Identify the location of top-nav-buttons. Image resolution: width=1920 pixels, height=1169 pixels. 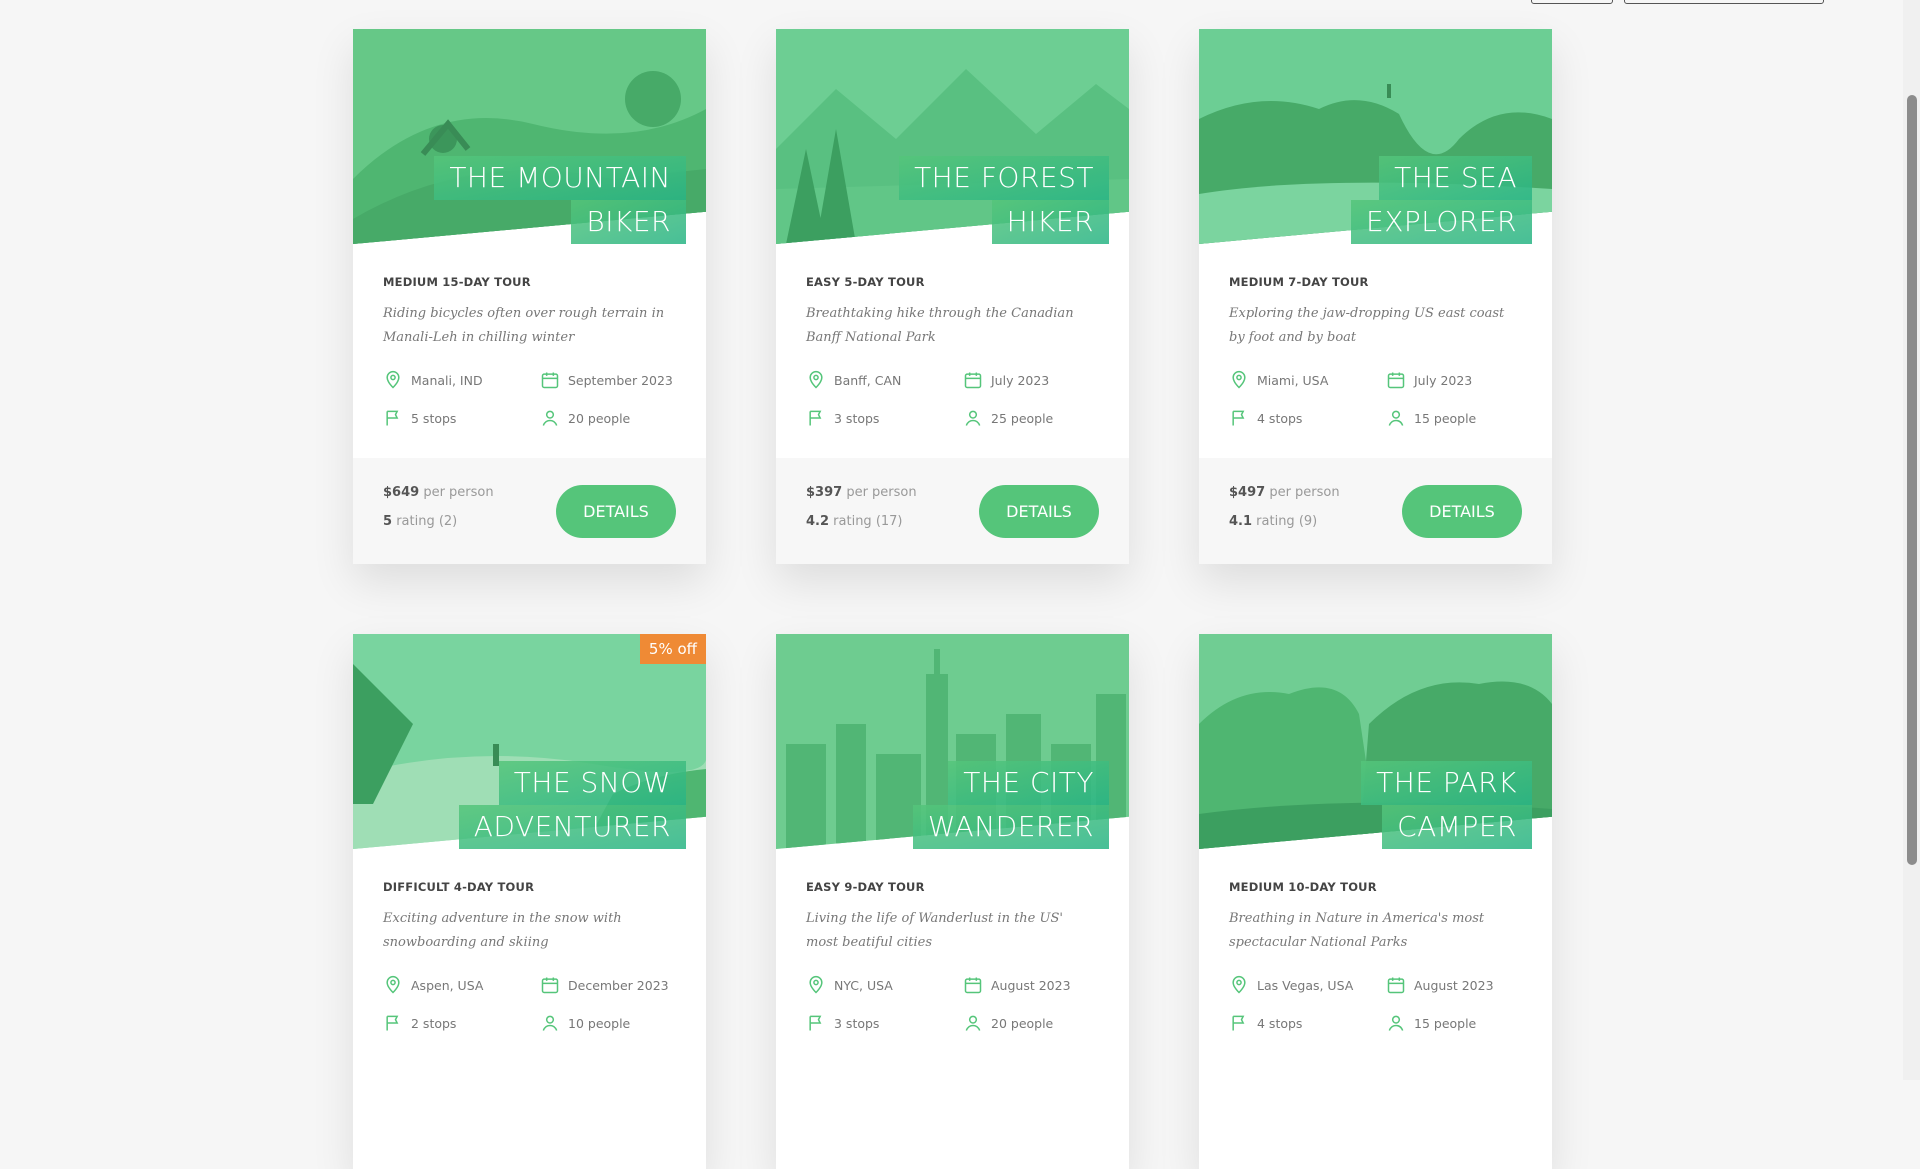
(1677, 2).